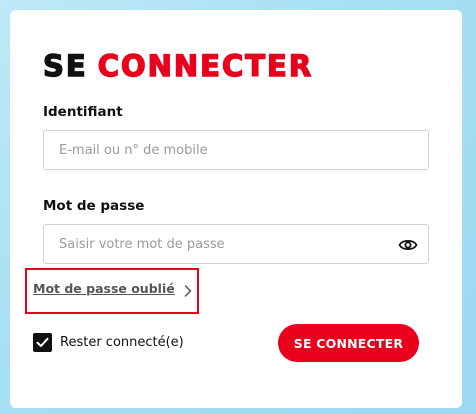 Image resolution: width=476 pixels, height=414 pixels. I want to click on forgot-password-link: Mot de passe oublié, so click(104, 288).